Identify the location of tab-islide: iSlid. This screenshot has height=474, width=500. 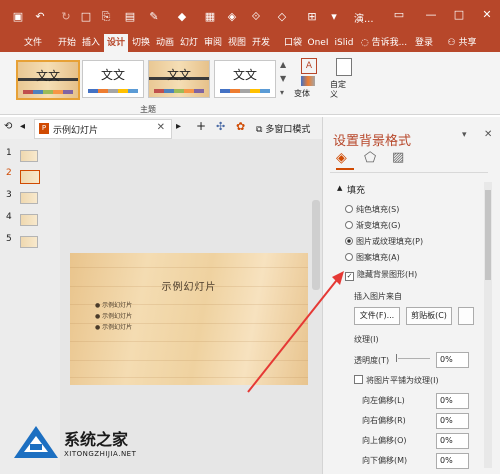
(344, 43).